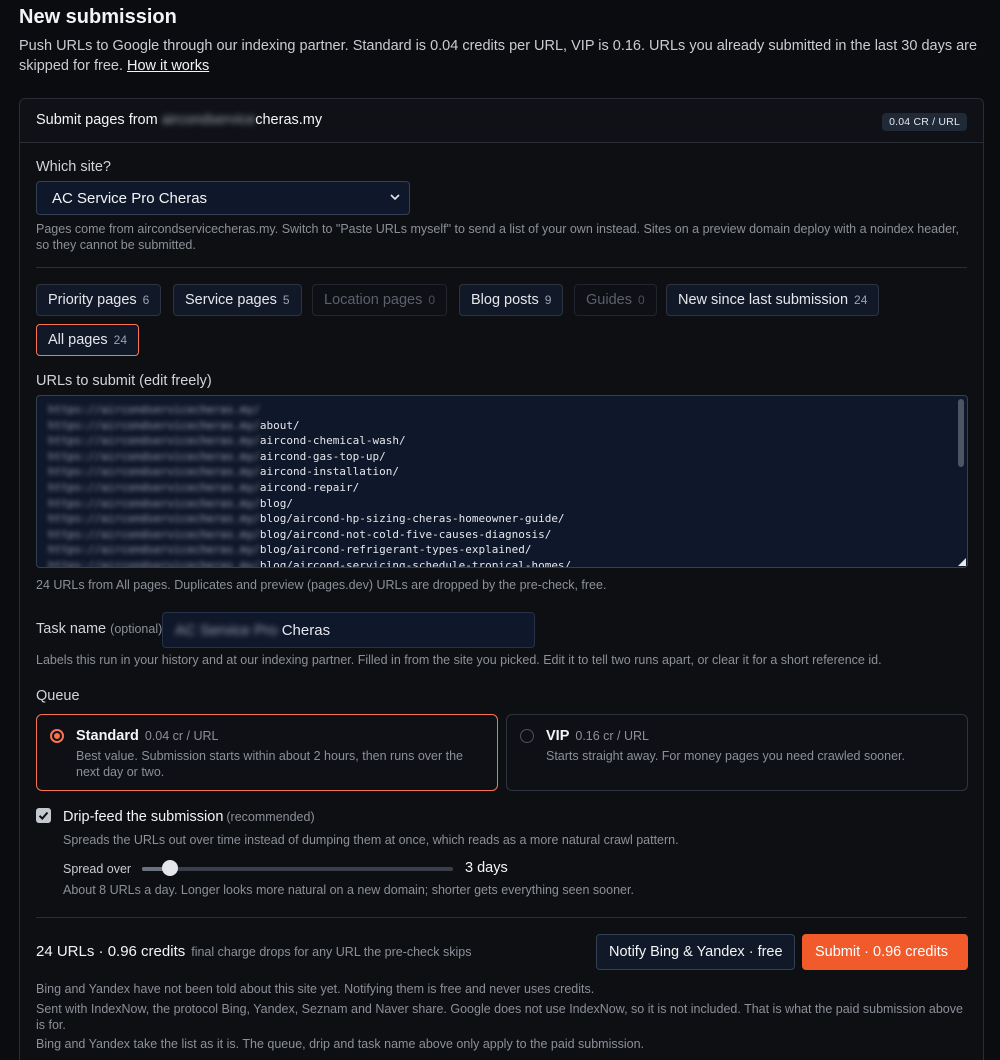 The height and width of the screenshot is (1060, 1000). Describe the element at coordinates (279, 425) in the screenshot. I see `url-path: about/` at that location.